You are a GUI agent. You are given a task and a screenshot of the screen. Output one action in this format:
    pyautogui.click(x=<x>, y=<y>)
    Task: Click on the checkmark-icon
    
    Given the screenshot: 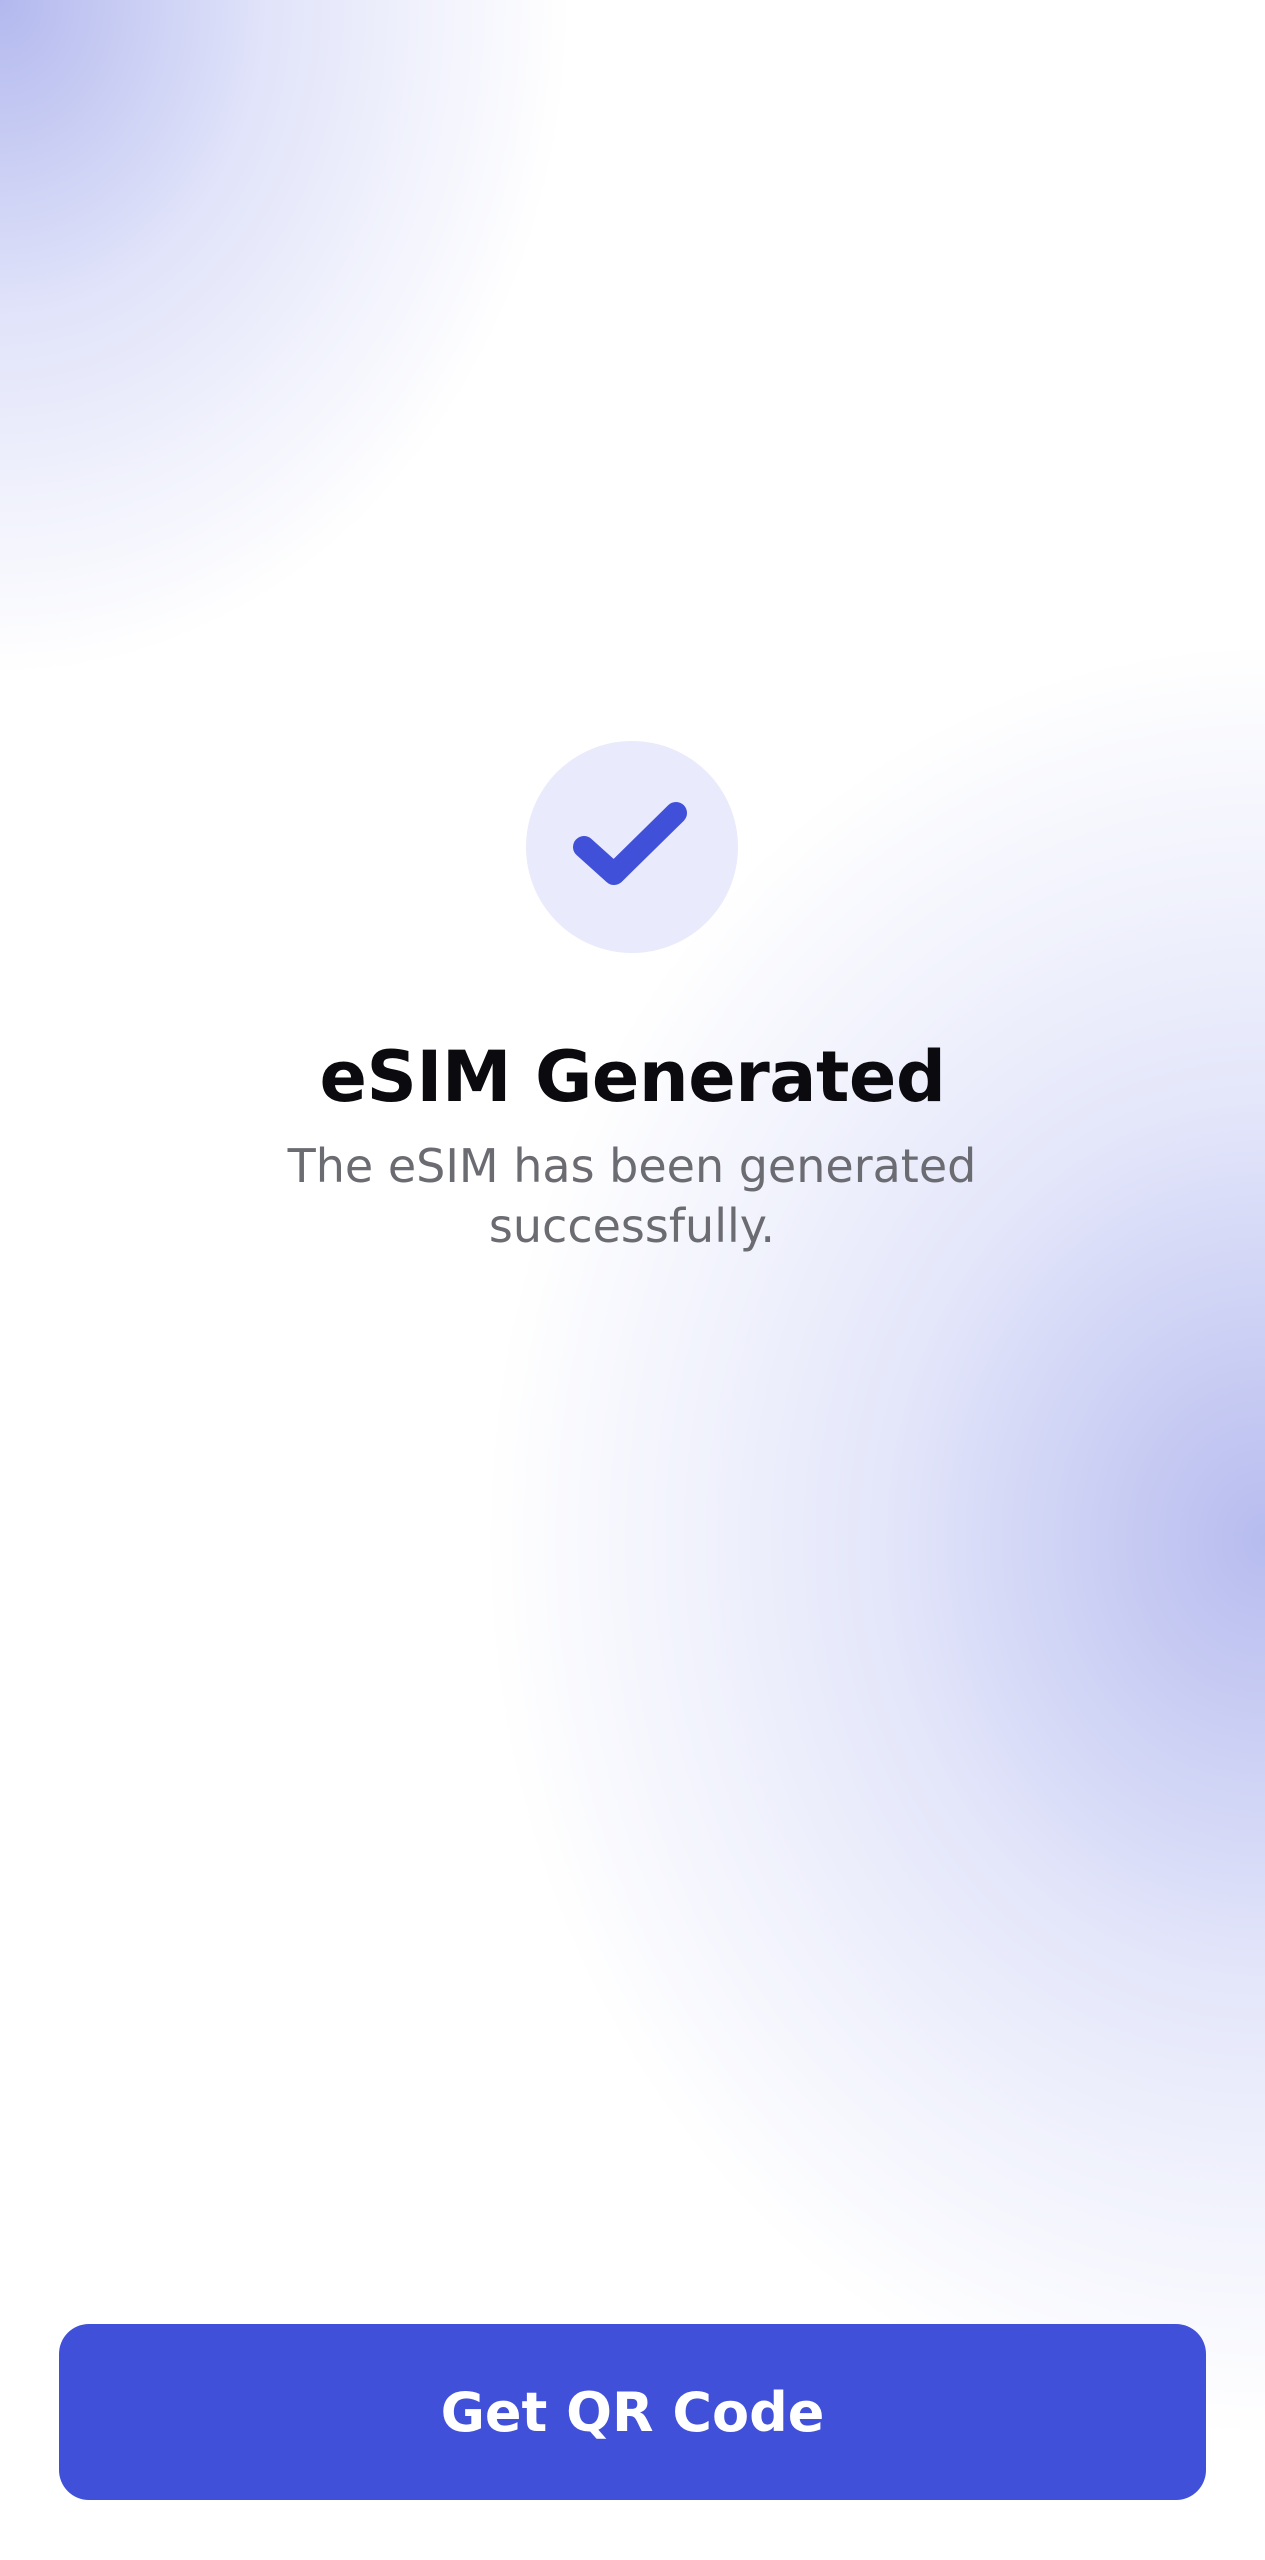 What is the action you would take?
    pyautogui.click(x=630, y=843)
    